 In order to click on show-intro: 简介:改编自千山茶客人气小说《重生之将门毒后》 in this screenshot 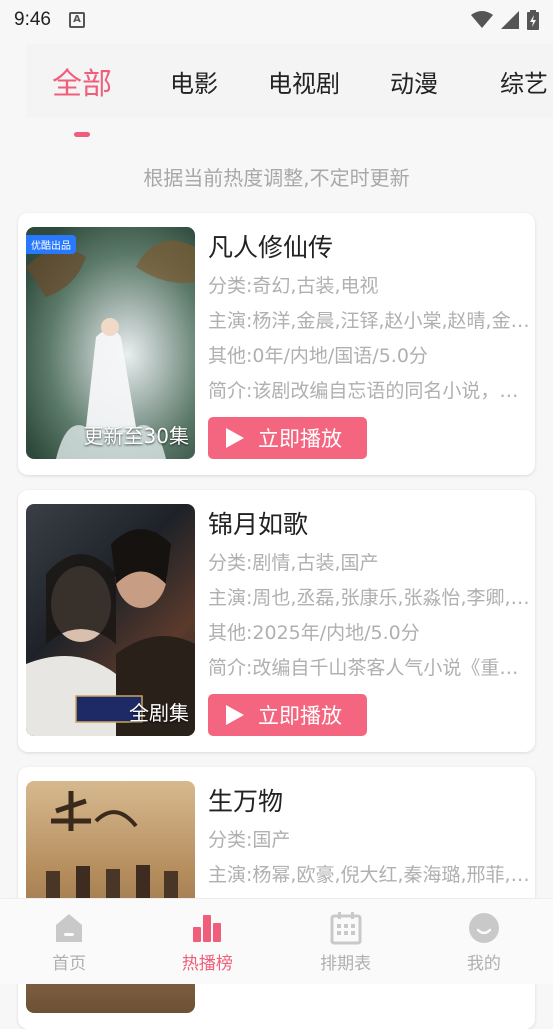, I will do `click(370, 668)`.